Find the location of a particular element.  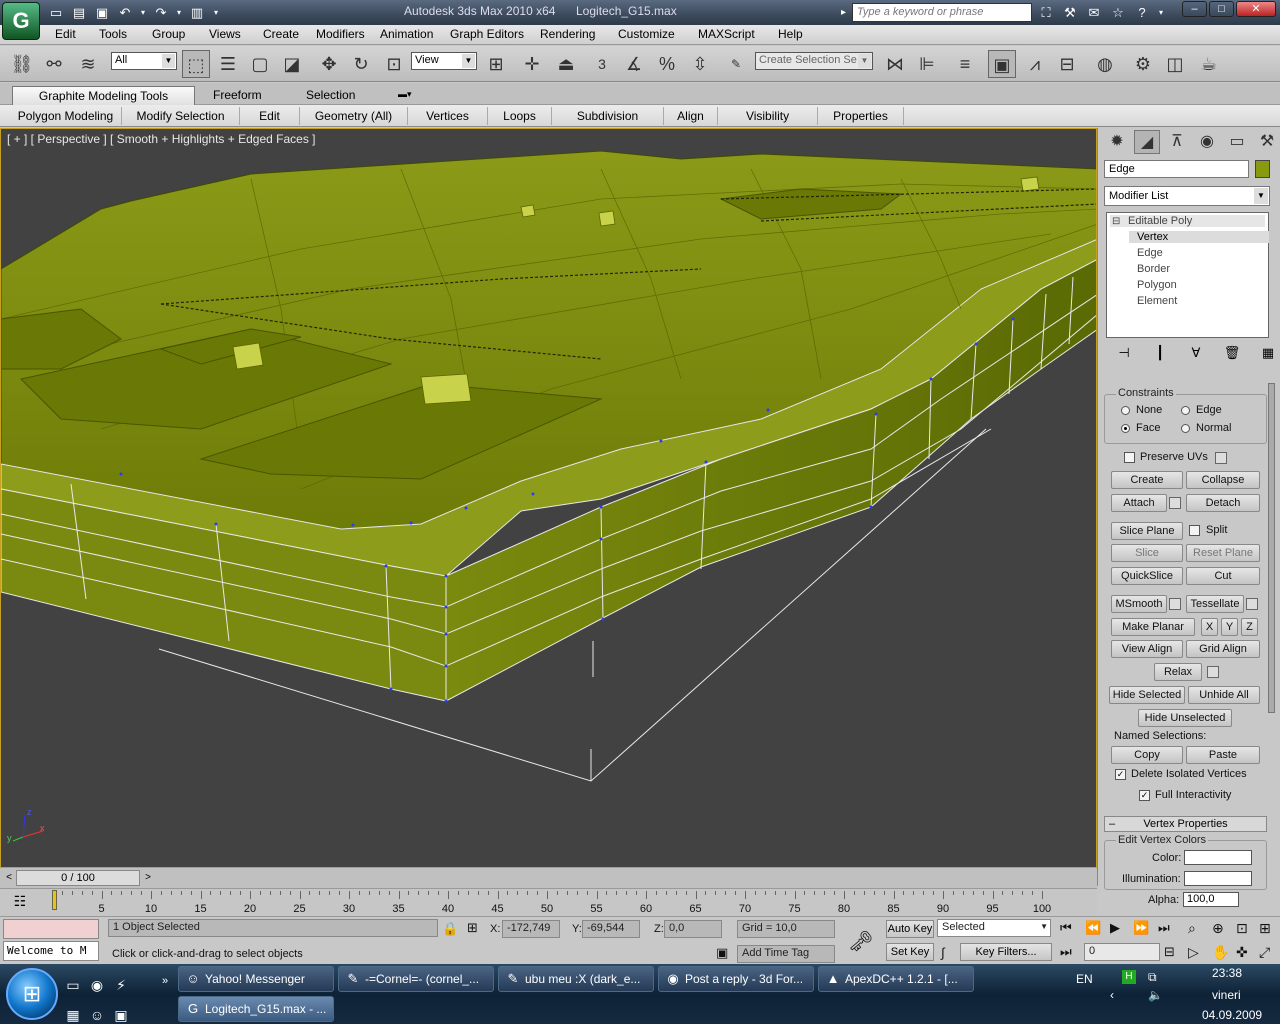

create-button: Create is located at coordinates (1147, 480).